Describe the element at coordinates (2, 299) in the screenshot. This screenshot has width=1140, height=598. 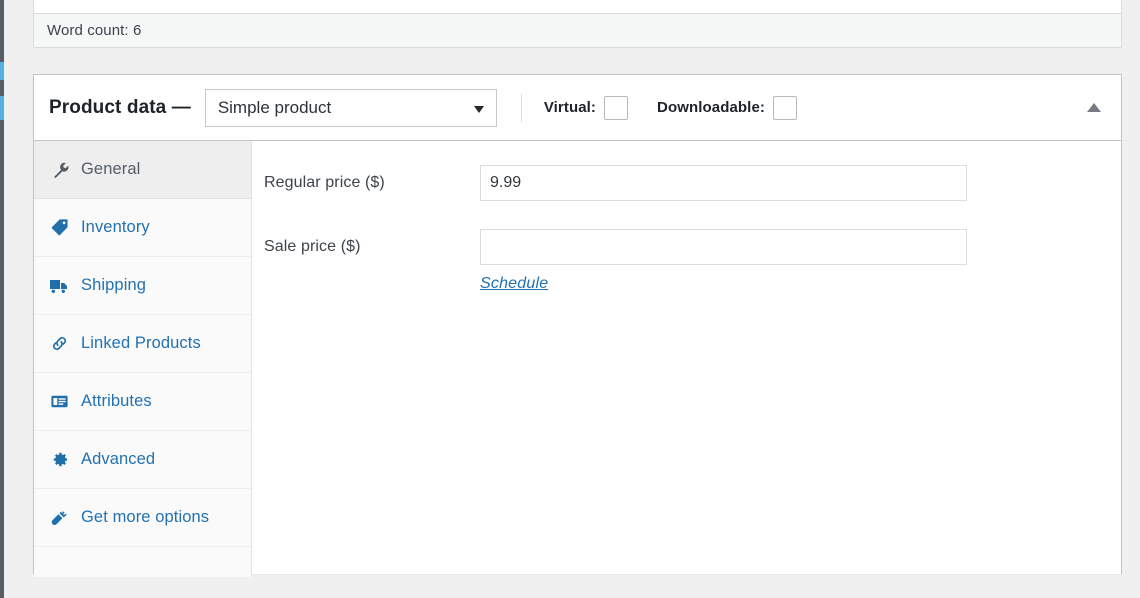
I see `admin-menu-edge` at that location.